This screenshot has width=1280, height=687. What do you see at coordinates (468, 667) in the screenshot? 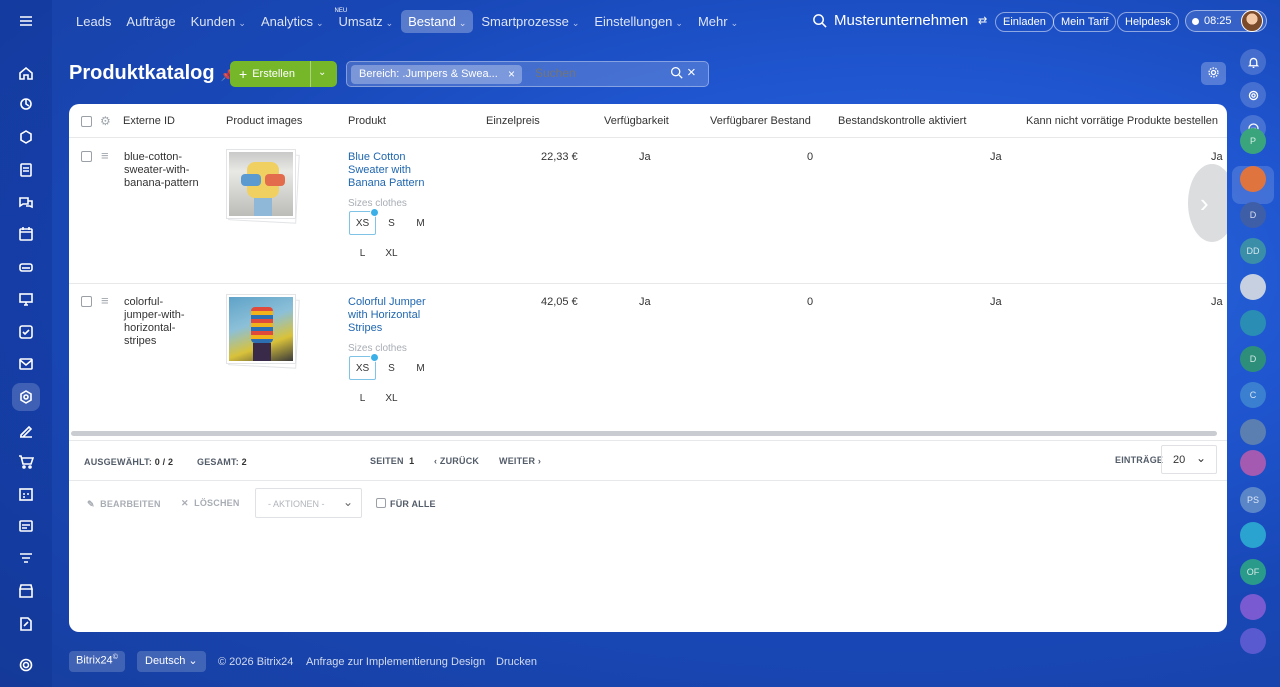
I see `design-link: Design` at bounding box center [468, 667].